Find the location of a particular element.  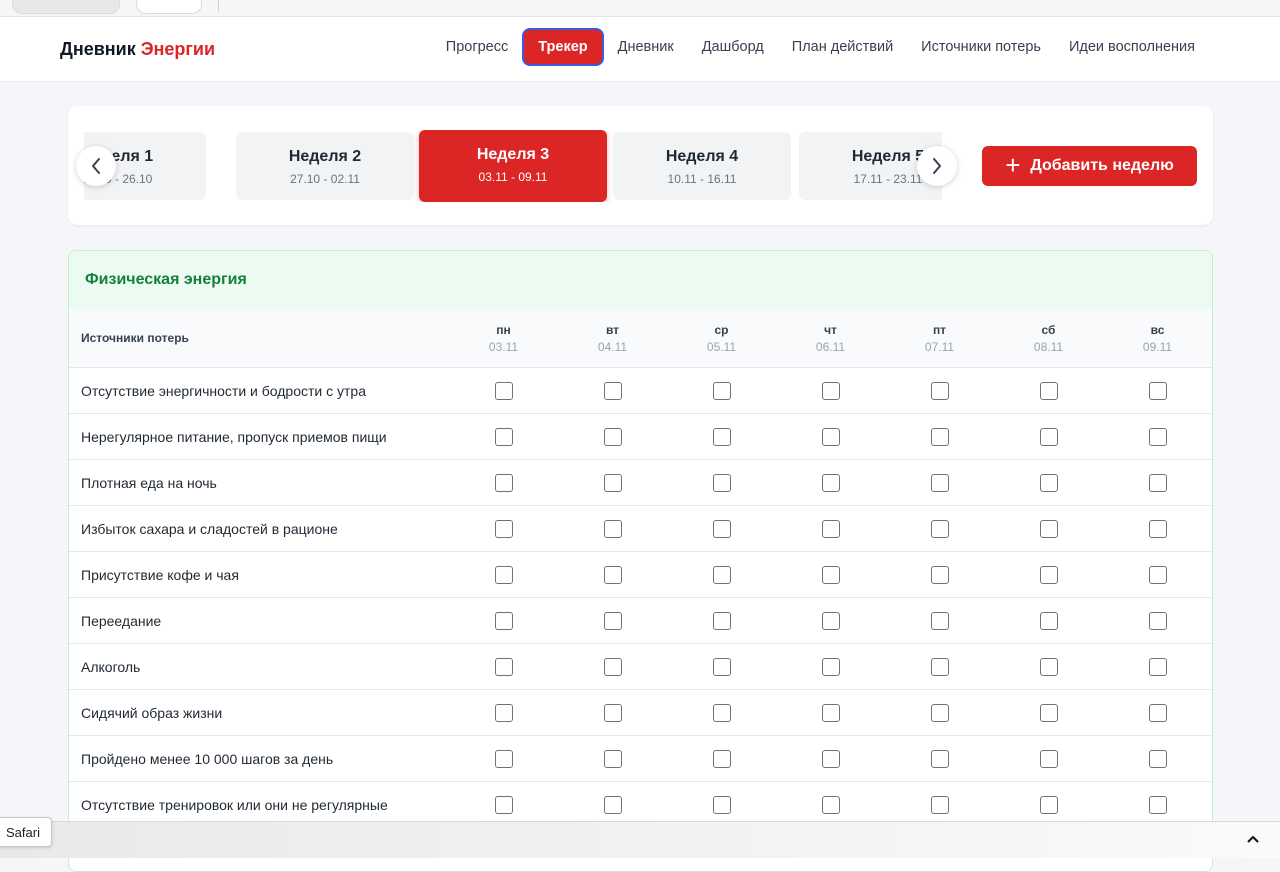

row-label: Алкоголь is located at coordinates (259, 666).